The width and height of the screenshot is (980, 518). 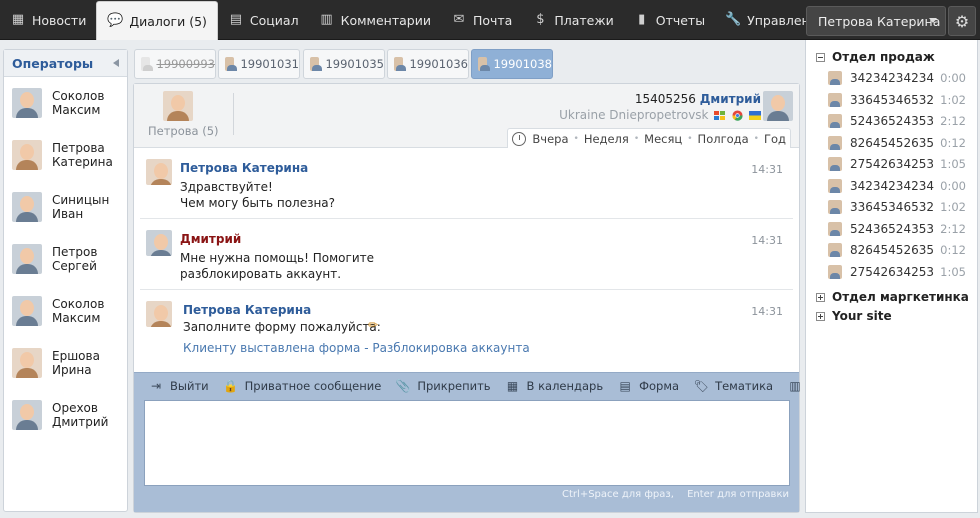 What do you see at coordinates (244, 168) in the screenshot?
I see `message-author: Петрова Катерина` at bounding box center [244, 168].